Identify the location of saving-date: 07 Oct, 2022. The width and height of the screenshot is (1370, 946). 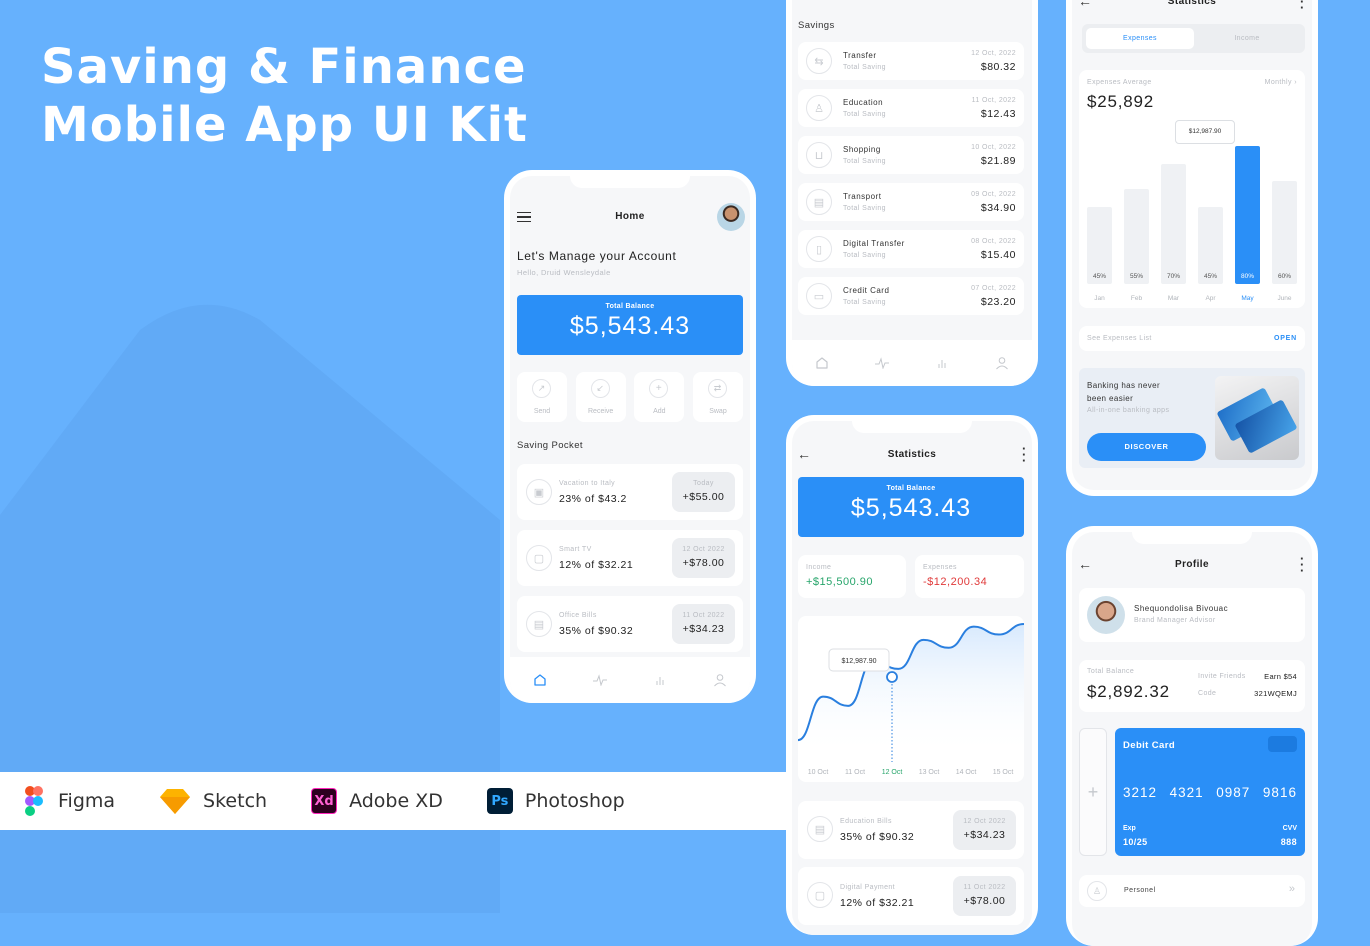
(993, 288).